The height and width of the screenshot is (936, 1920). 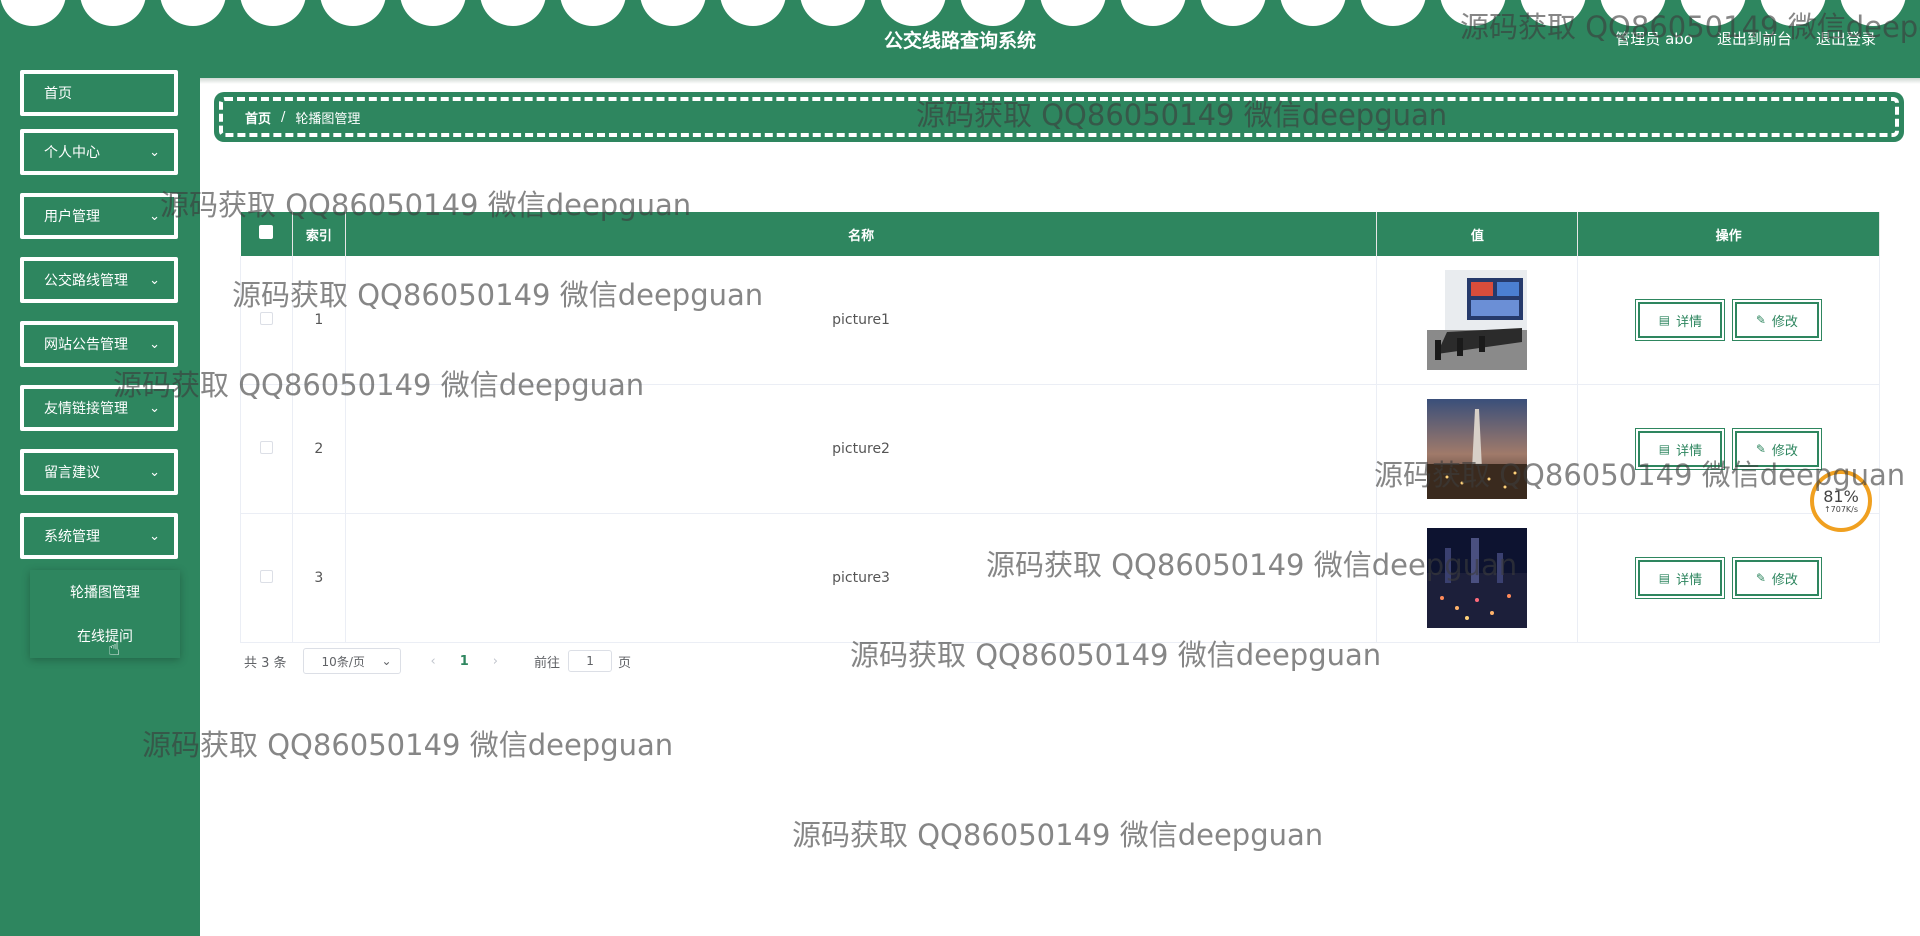 I want to click on column-actions: 操作, so click(x=1728, y=234).